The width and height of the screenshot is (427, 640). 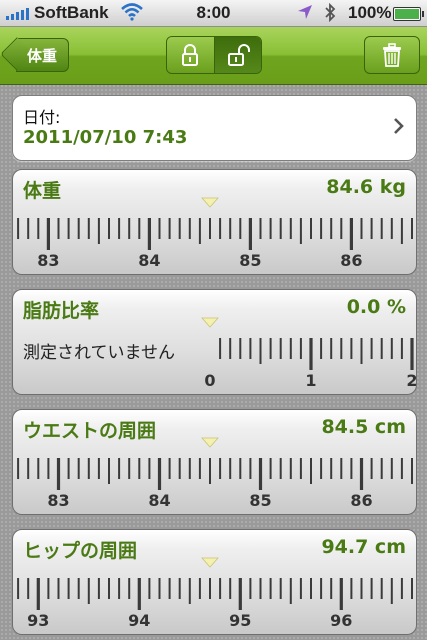 I want to click on chevron-right-icon, so click(x=399, y=128).